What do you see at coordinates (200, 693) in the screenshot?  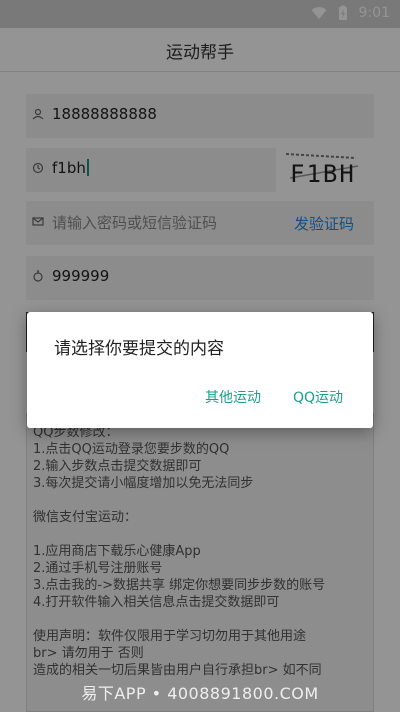 I see `watermark: 易下APP • 4008891800.COM` at bounding box center [200, 693].